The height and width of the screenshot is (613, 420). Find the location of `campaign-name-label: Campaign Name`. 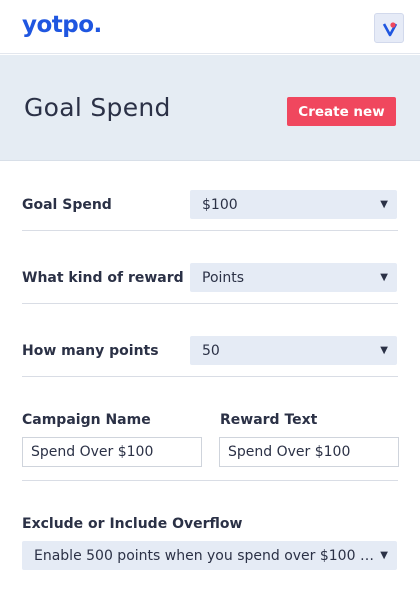

campaign-name-label: Campaign Name is located at coordinates (86, 420).